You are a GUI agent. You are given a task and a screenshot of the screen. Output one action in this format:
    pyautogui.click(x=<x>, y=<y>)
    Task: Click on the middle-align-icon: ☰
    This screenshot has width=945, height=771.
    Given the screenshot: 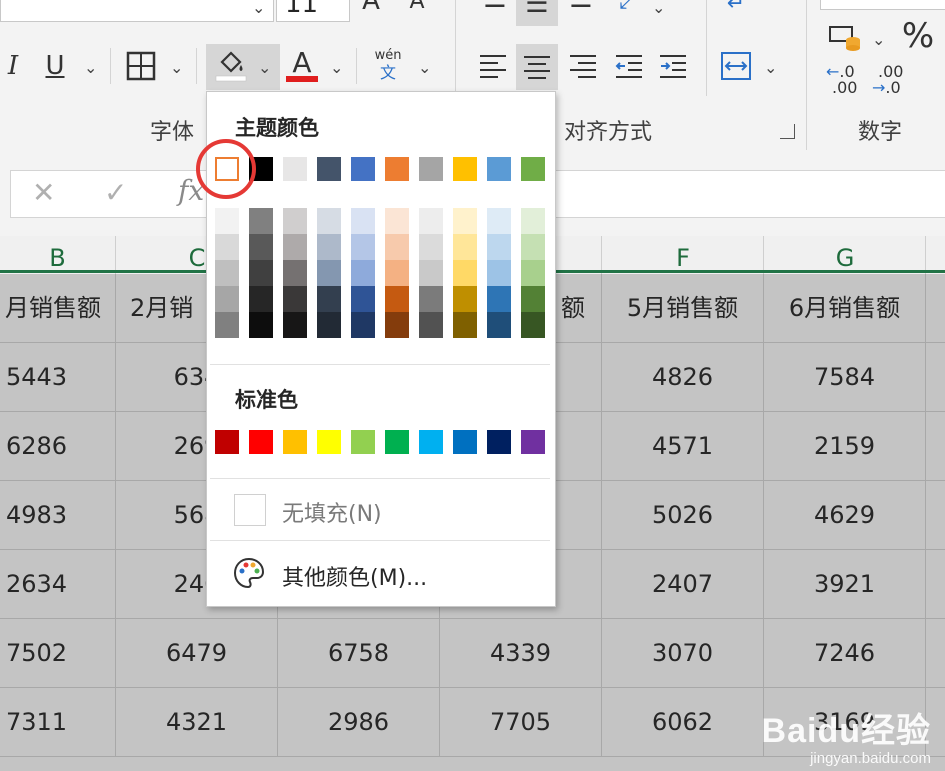 What is the action you would take?
    pyautogui.click(x=537, y=13)
    